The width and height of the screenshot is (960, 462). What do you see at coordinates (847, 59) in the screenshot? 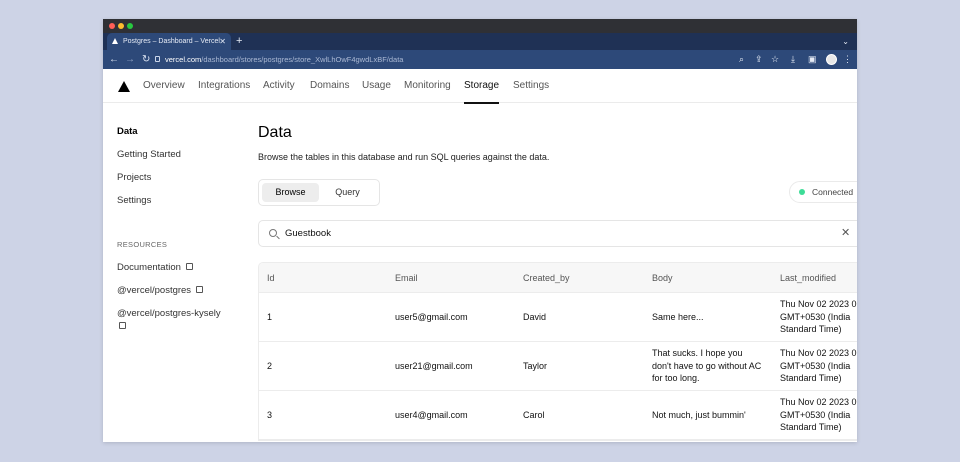
I see `browser-menu-icon: ⋮` at bounding box center [847, 59].